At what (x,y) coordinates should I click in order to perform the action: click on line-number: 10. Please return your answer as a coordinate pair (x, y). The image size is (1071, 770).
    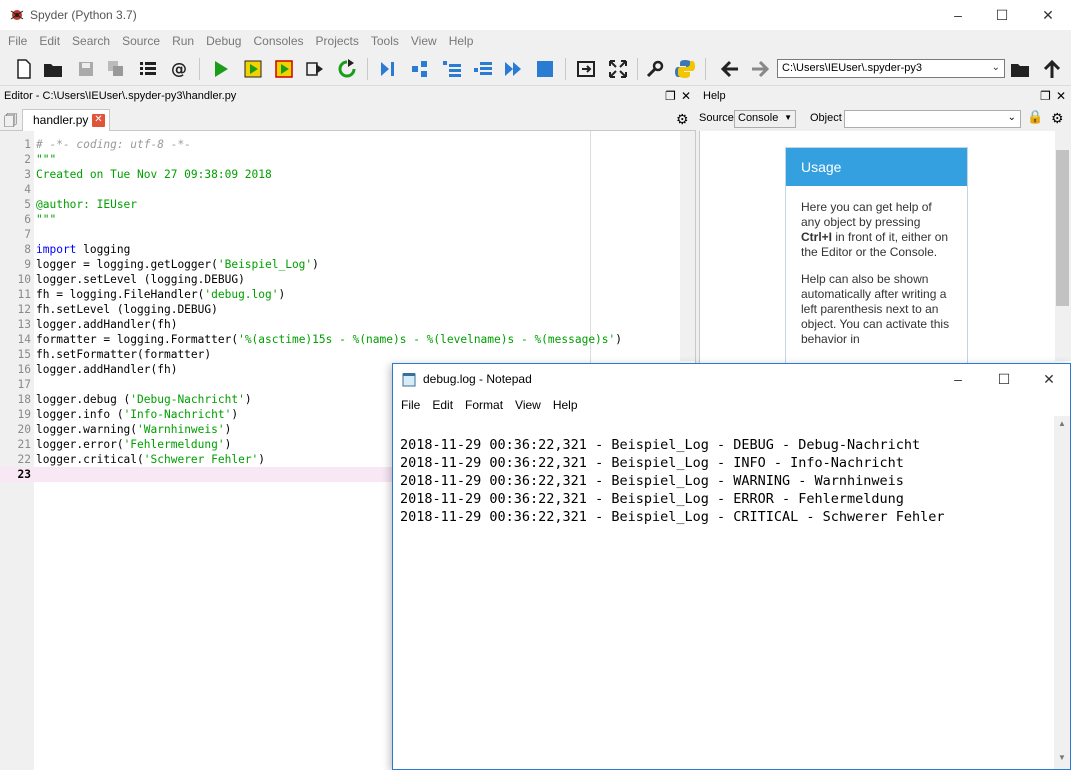
    Looking at the image, I should click on (24, 279).